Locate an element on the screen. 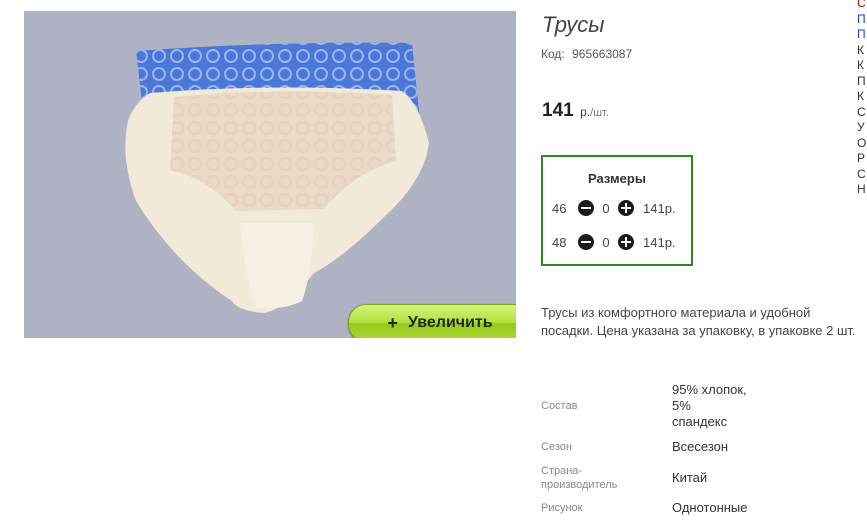 The height and width of the screenshot is (529, 867). attribute-key: Рисунок is located at coordinates (562, 508).